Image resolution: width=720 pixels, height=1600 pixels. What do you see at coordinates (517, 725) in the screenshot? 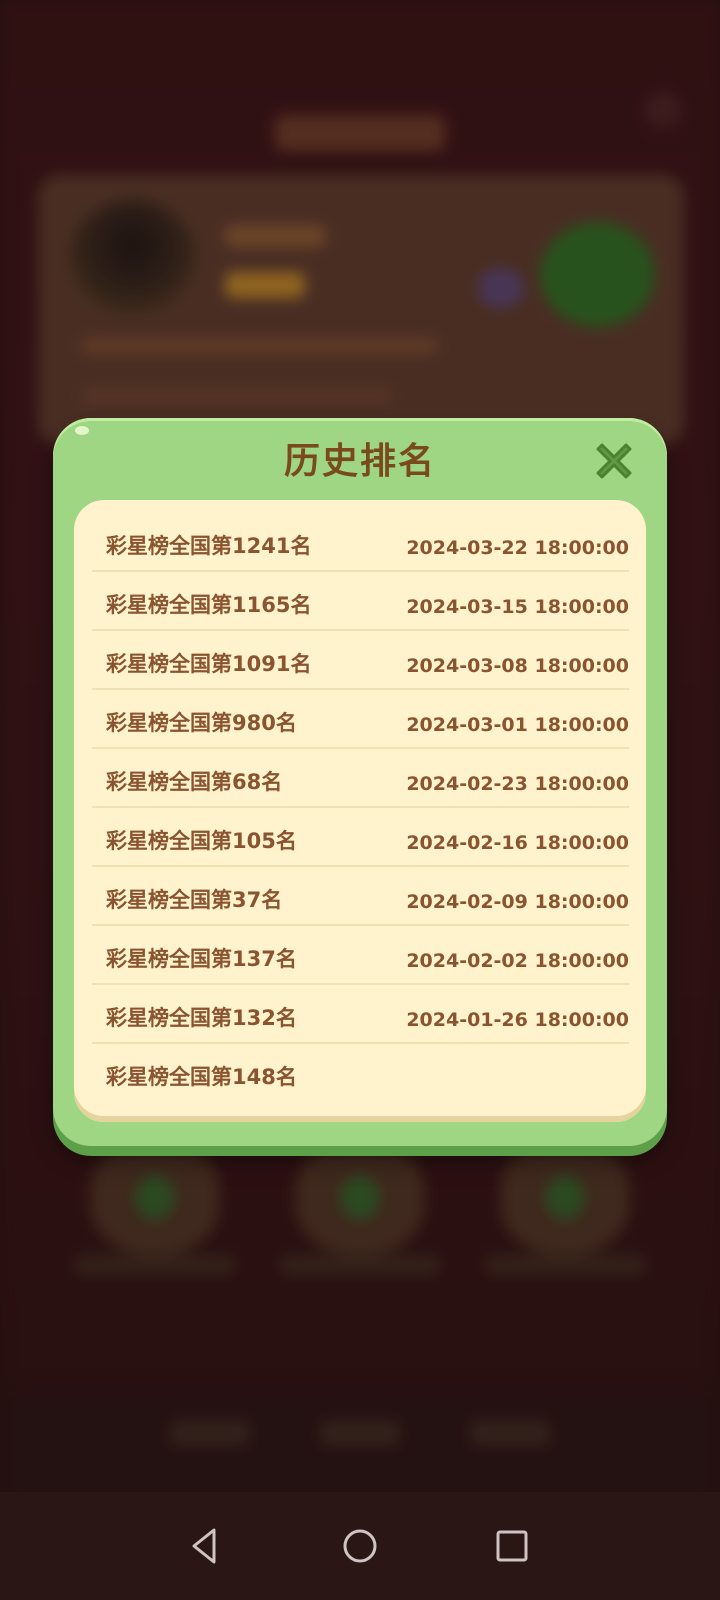
I see `rank-date: 2024-03-01 18:00:00` at bounding box center [517, 725].